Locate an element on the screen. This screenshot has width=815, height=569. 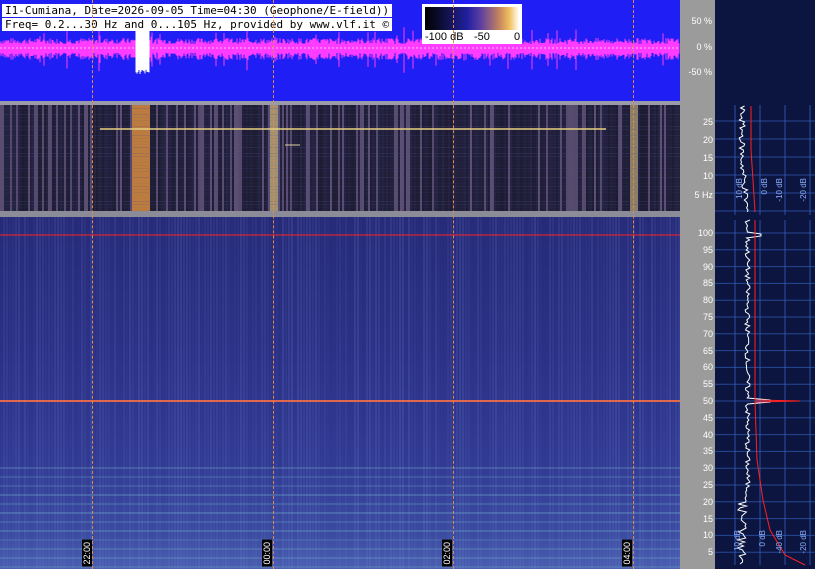
amplitude-label: 50 % is located at coordinates (701, 21).